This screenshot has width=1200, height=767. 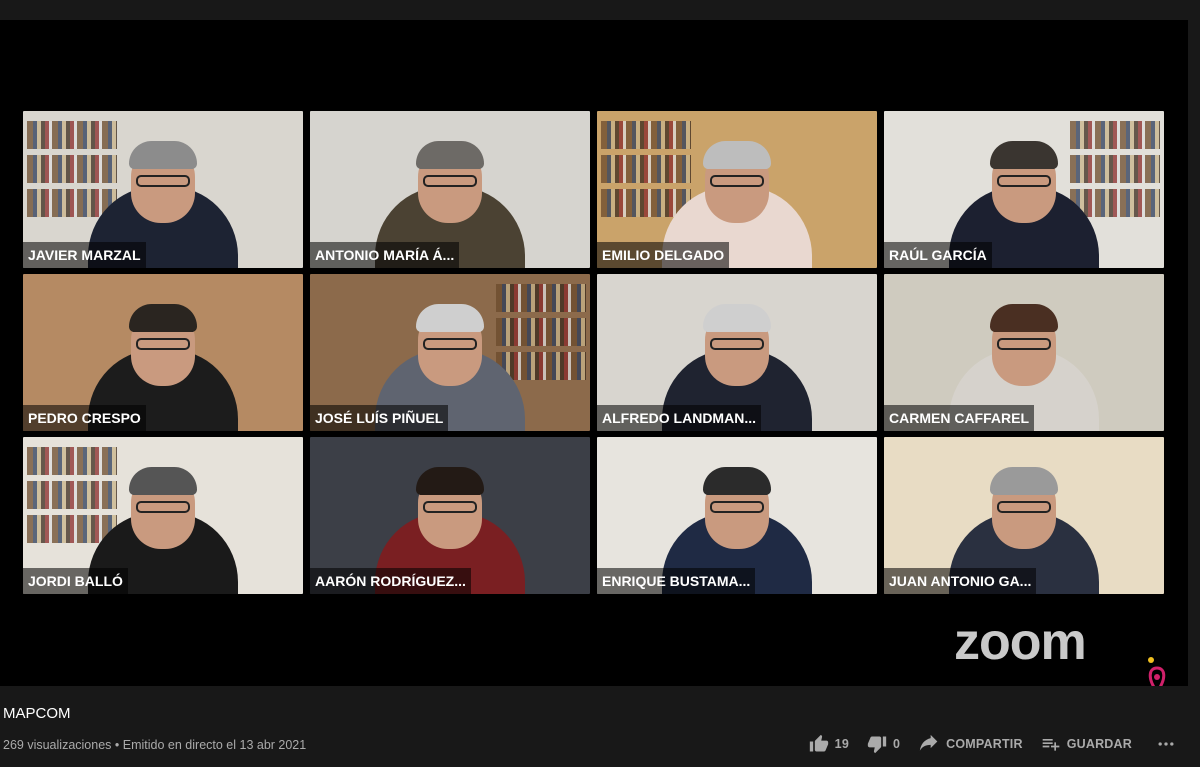 What do you see at coordinates (984, 744) in the screenshot?
I see `share-label: COMPARTIR` at bounding box center [984, 744].